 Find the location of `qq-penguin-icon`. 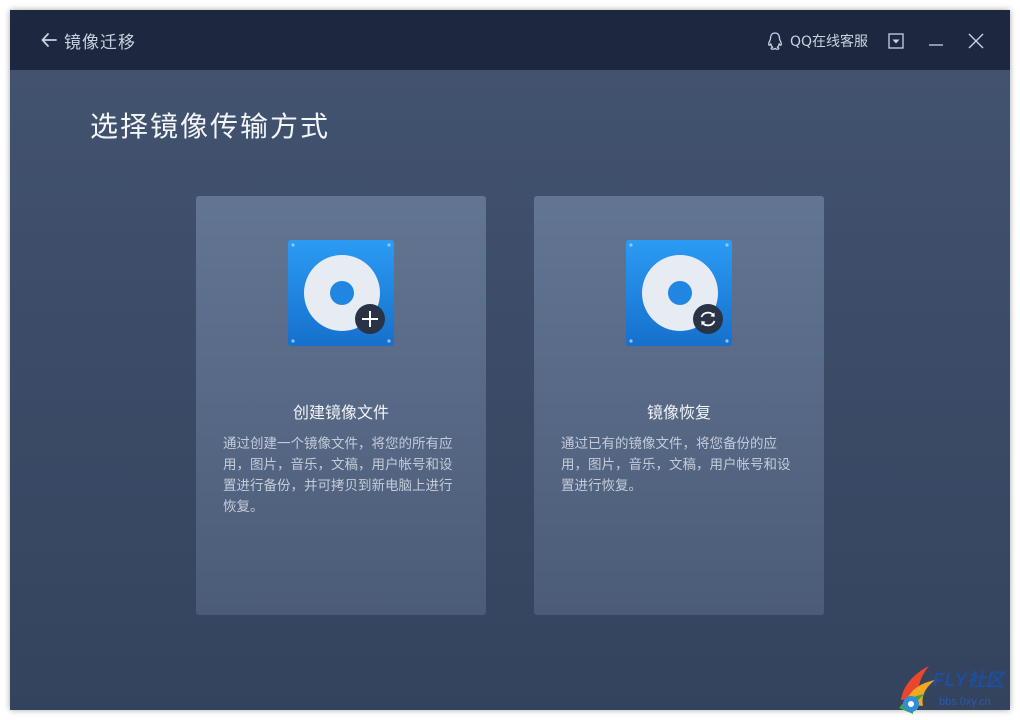

qq-penguin-icon is located at coordinates (775, 41).